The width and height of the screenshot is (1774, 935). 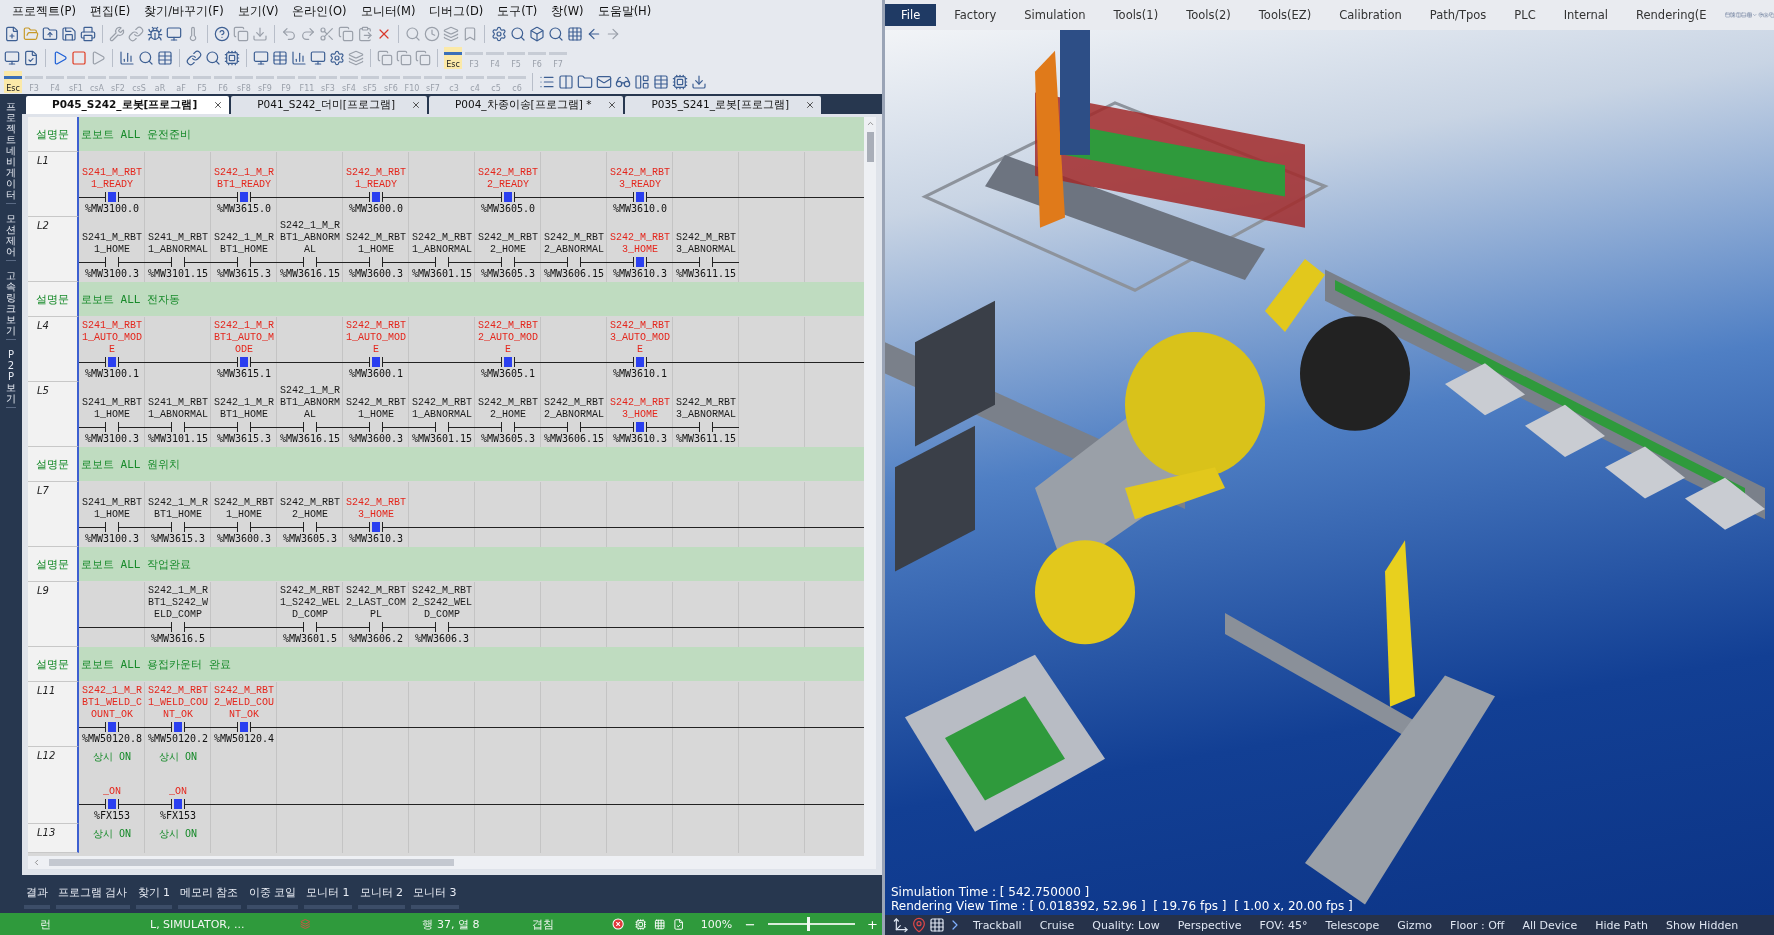 What do you see at coordinates (585, 82) in the screenshot?
I see `folder-icon` at bounding box center [585, 82].